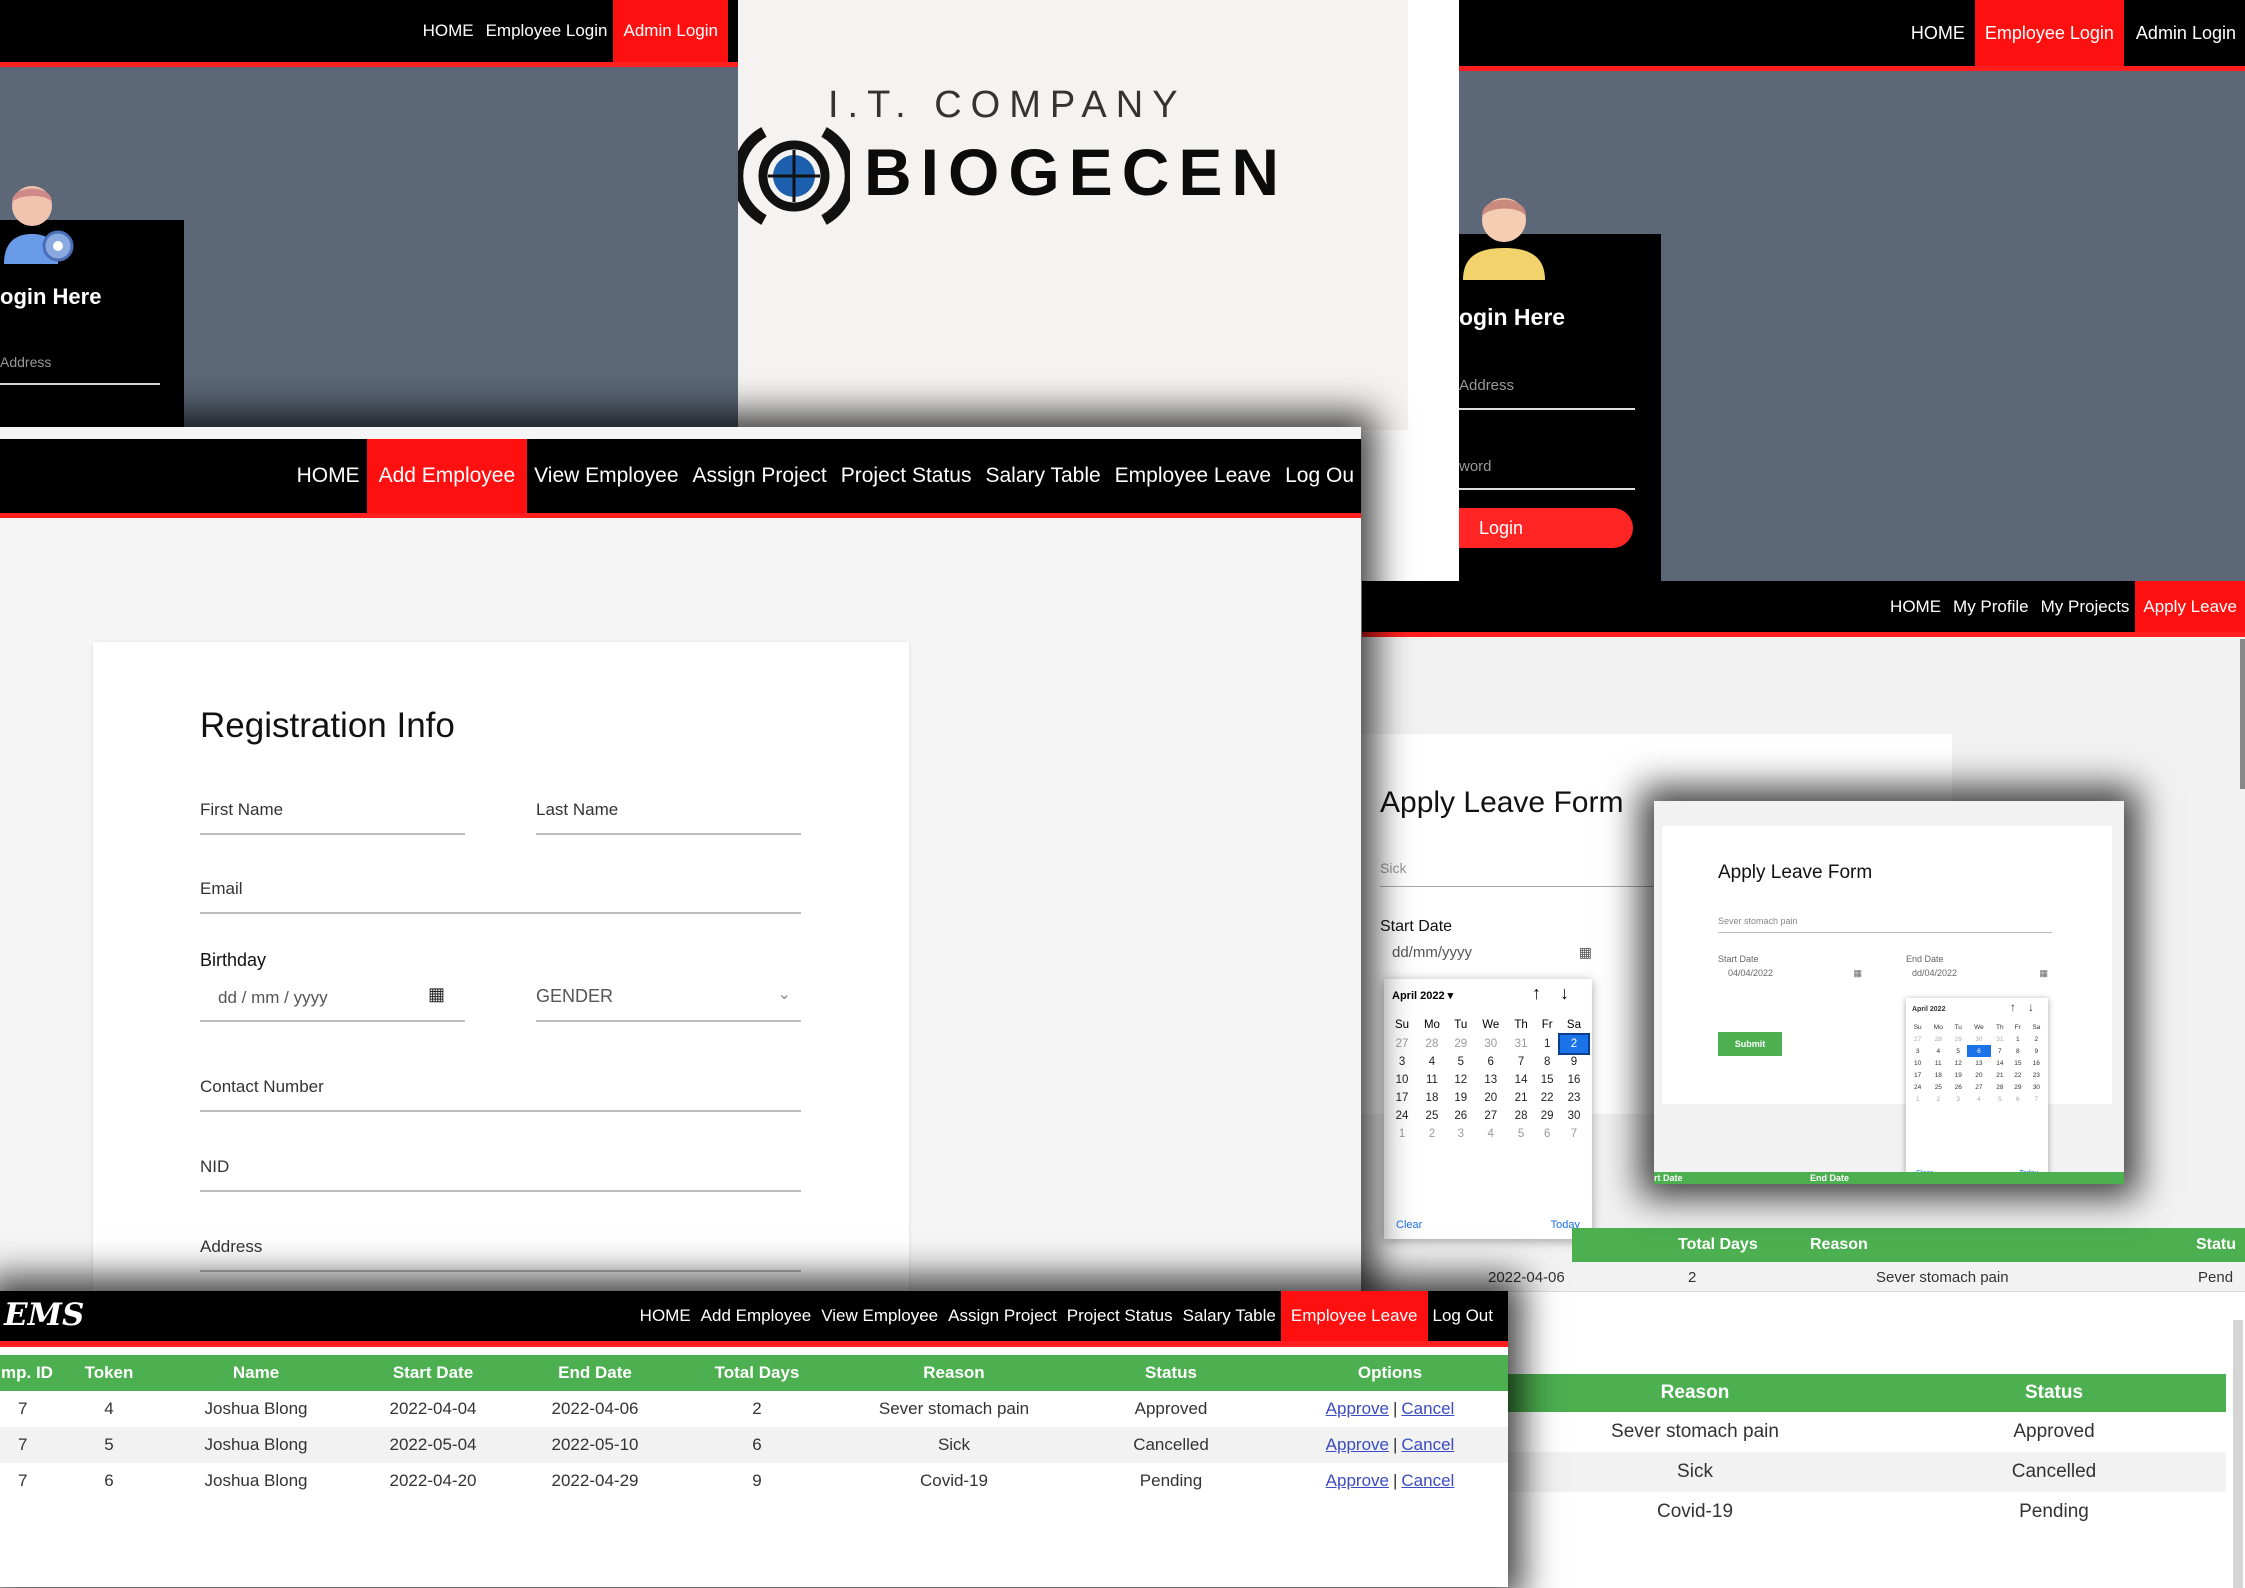 Image resolution: width=2245 pixels, height=1588 pixels. I want to click on password-placeholder: word, so click(1475, 466).